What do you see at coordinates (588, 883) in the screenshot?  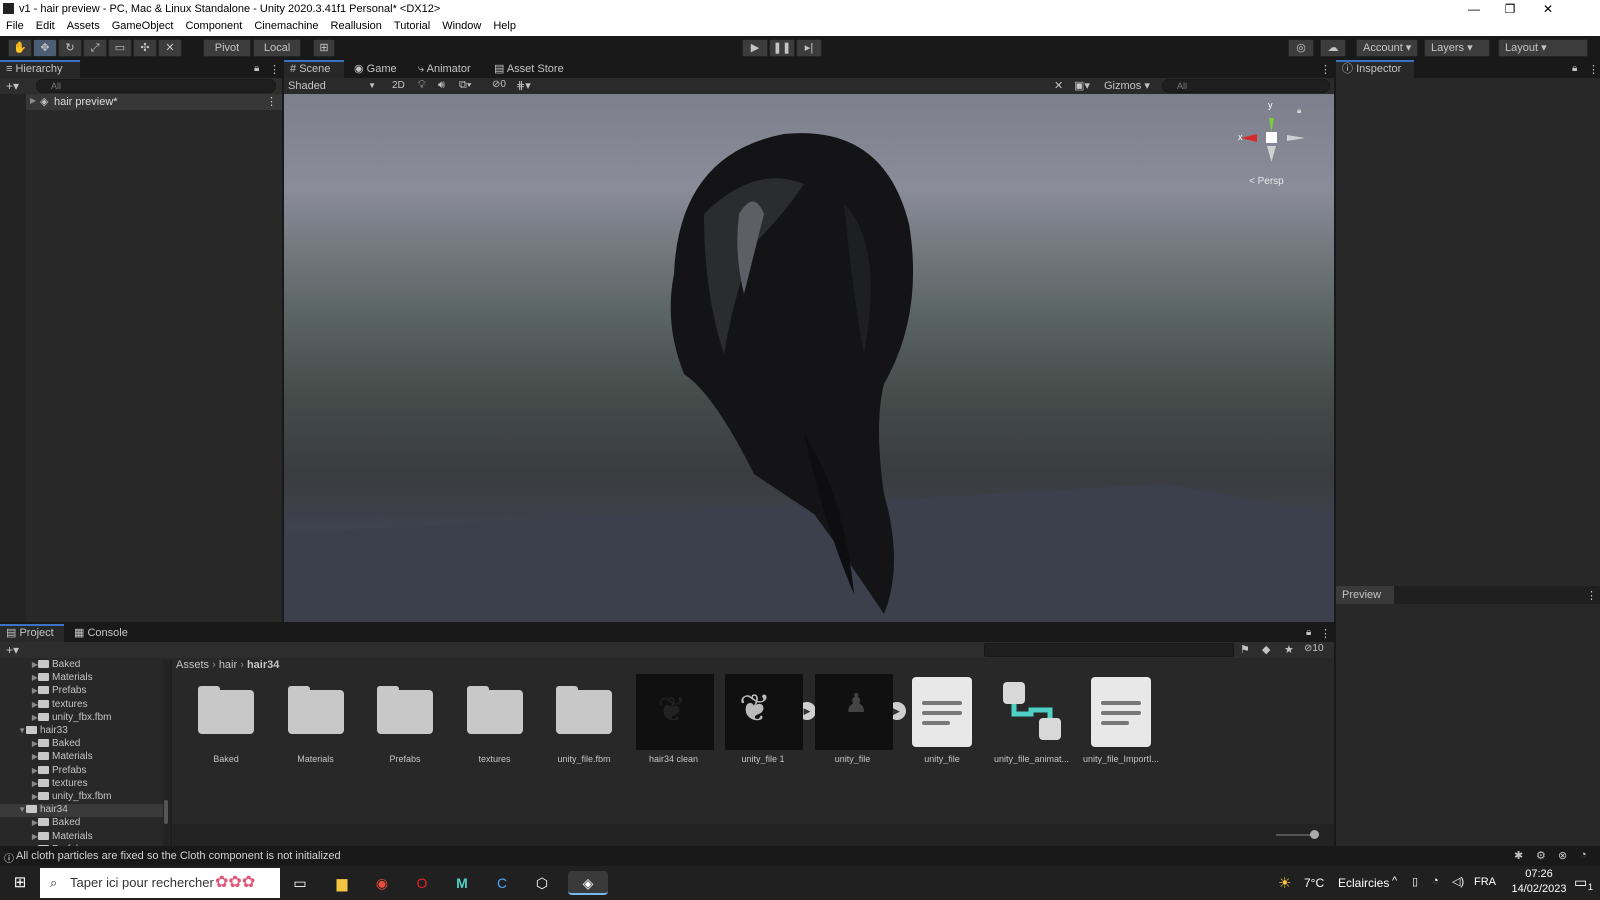 I see `unity-editor-icon: ◈` at bounding box center [588, 883].